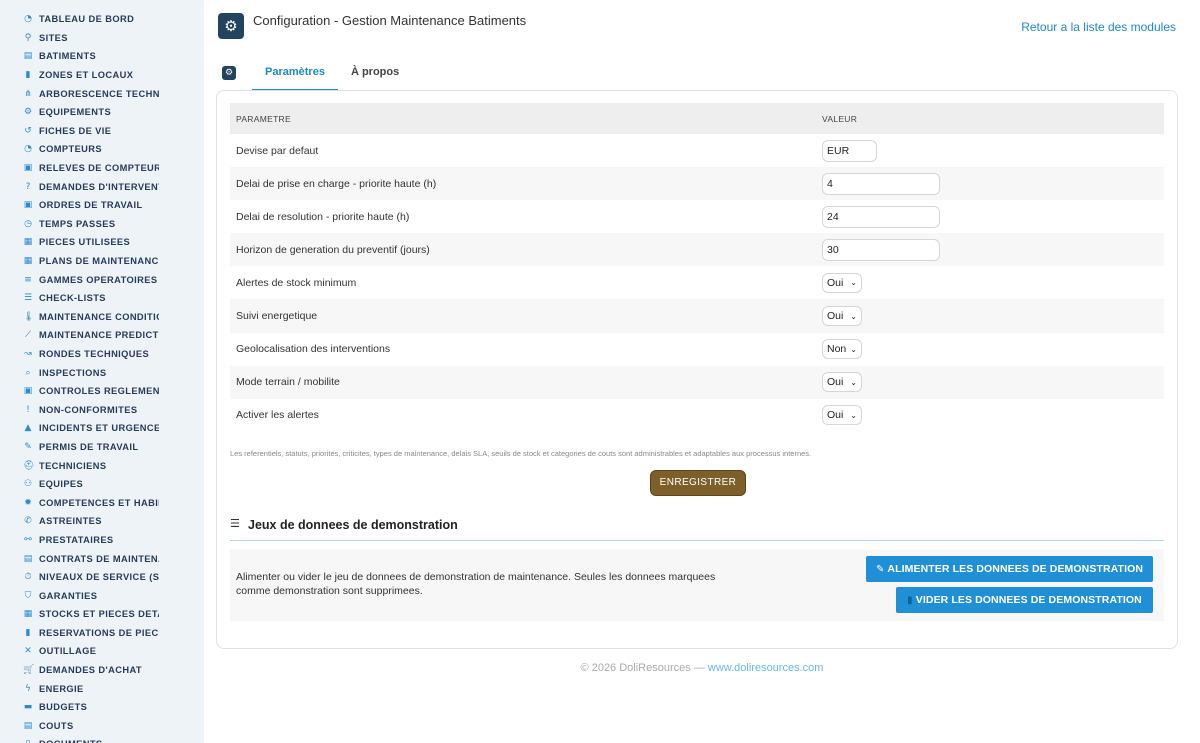  I want to click on sidebar-item-gammes-operatoires: ≡ GAMMES OPERATOIRES, so click(102, 279).